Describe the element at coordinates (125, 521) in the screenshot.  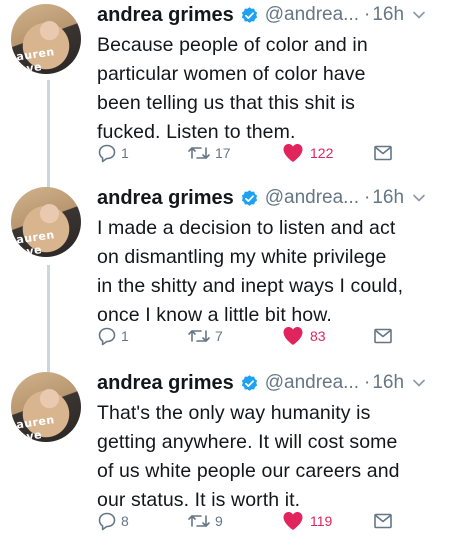
I see `reply-count: 8` at that location.